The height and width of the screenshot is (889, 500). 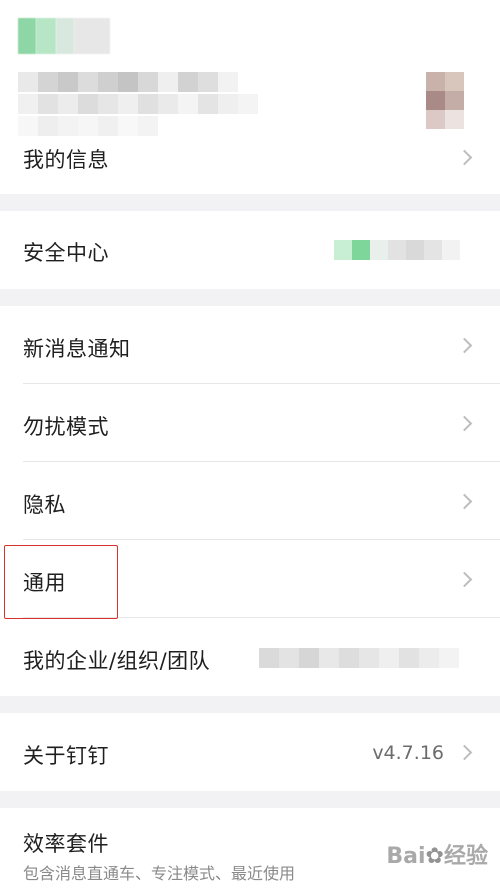 What do you see at coordinates (250, 165) in the screenshot?
I see `my-info-row: 我的信息` at bounding box center [250, 165].